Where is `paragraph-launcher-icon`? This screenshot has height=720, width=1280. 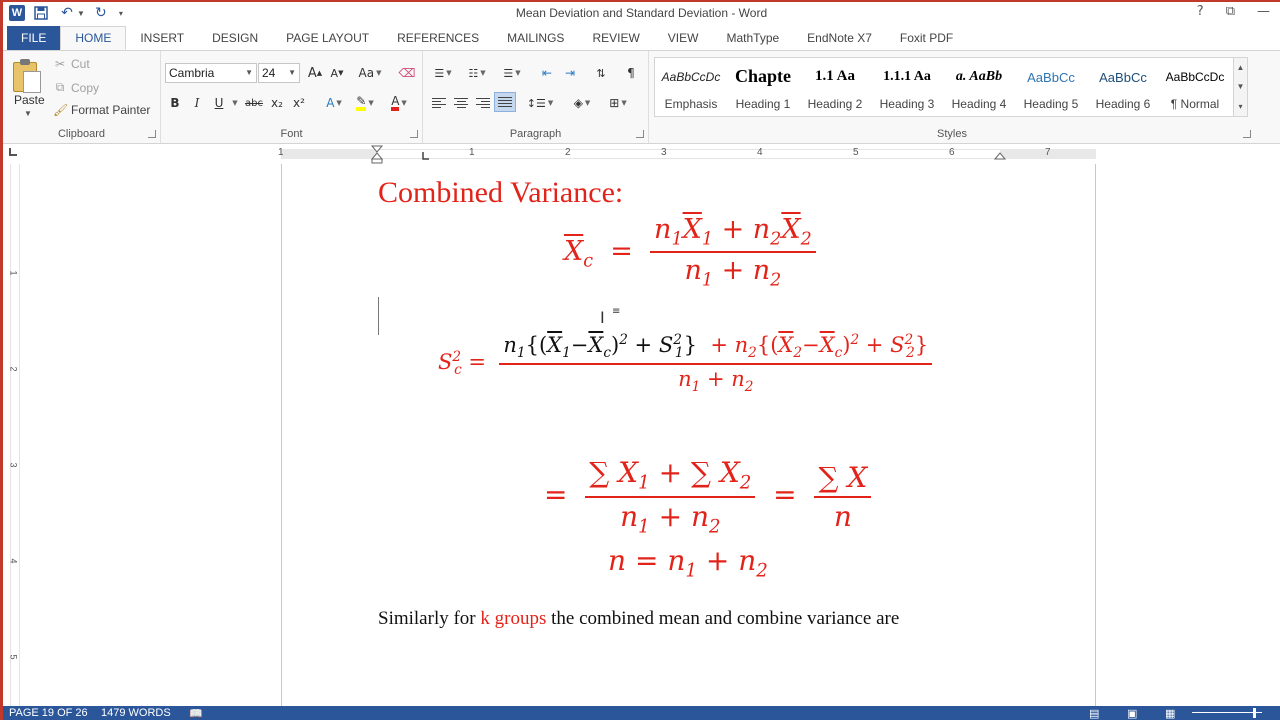
paragraph-launcher-icon is located at coordinates (640, 134).